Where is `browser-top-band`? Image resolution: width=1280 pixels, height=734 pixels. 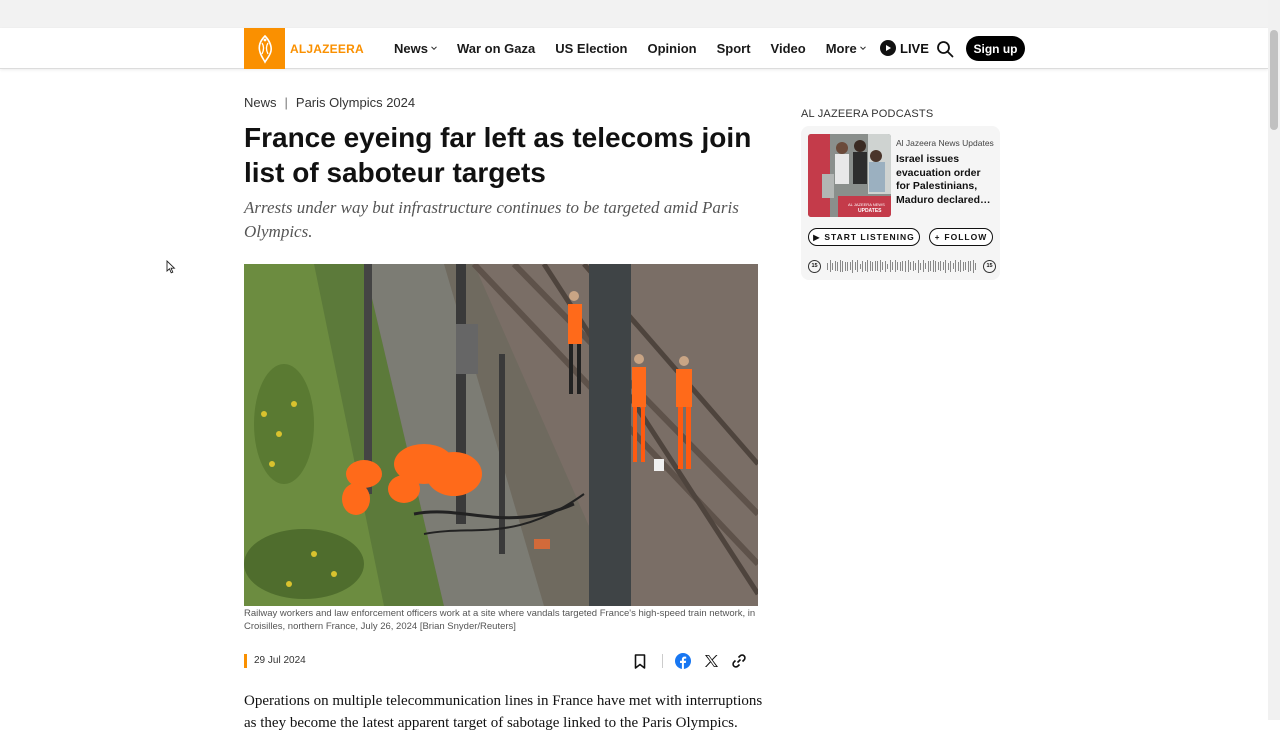
browser-top-band is located at coordinates (634, 14).